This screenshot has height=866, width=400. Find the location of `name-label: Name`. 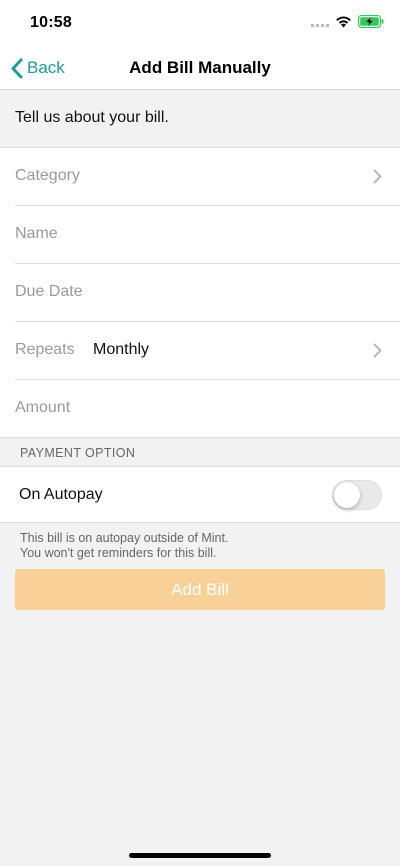

name-label: Name is located at coordinates (36, 233).